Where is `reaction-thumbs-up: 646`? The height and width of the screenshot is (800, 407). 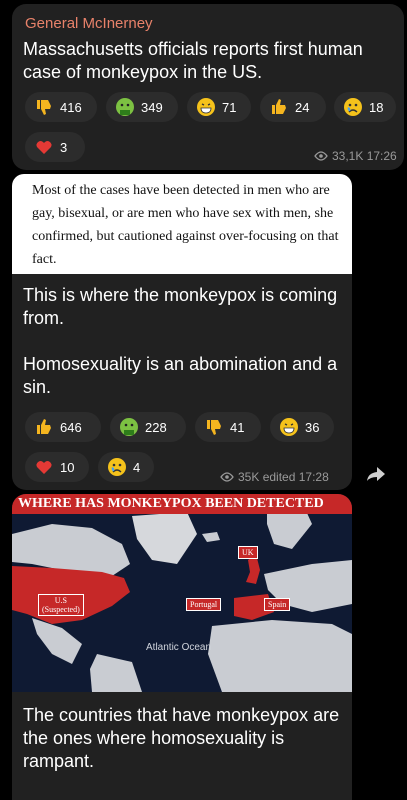 reaction-thumbs-up: 646 is located at coordinates (63, 427).